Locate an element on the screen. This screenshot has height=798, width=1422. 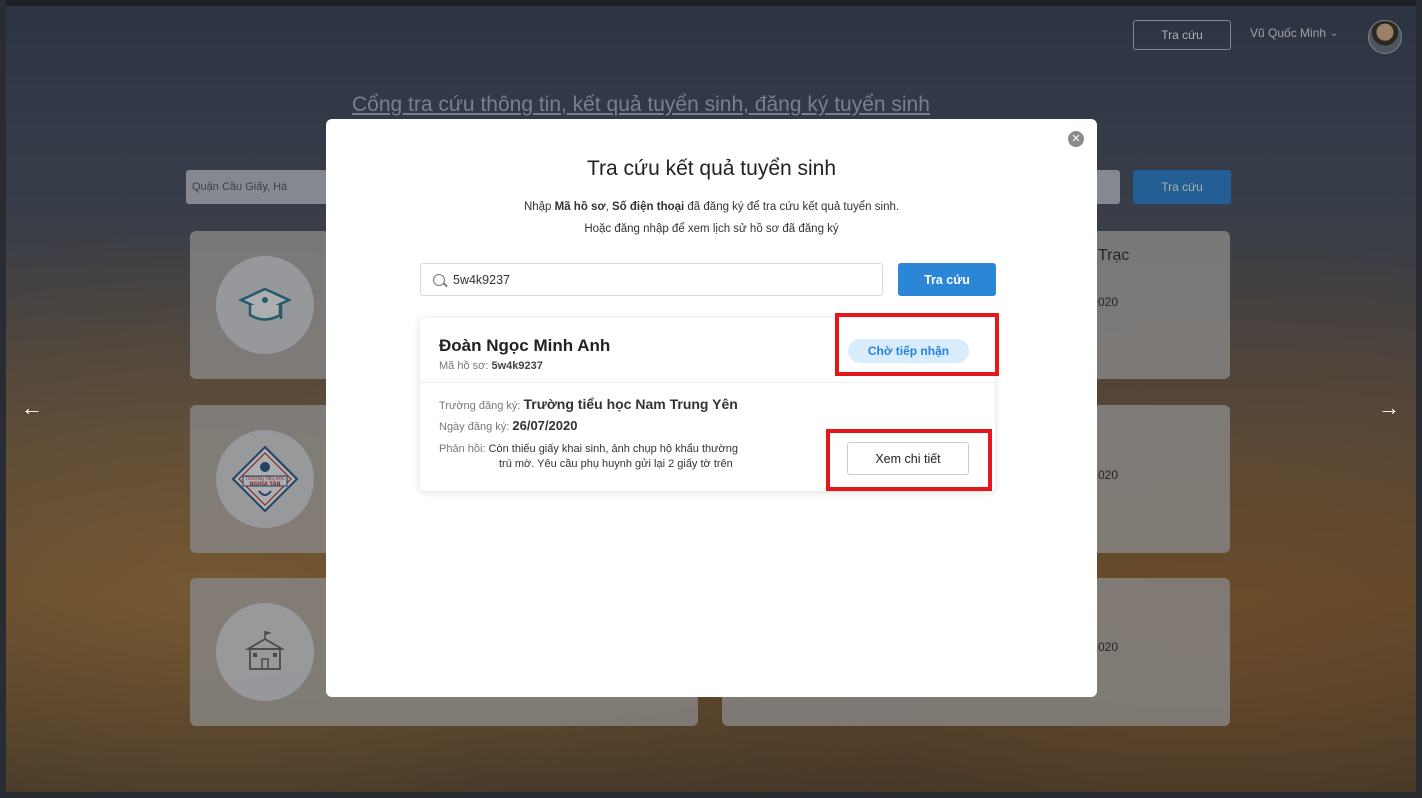
arrow-right-icon: → is located at coordinates (1389, 408).